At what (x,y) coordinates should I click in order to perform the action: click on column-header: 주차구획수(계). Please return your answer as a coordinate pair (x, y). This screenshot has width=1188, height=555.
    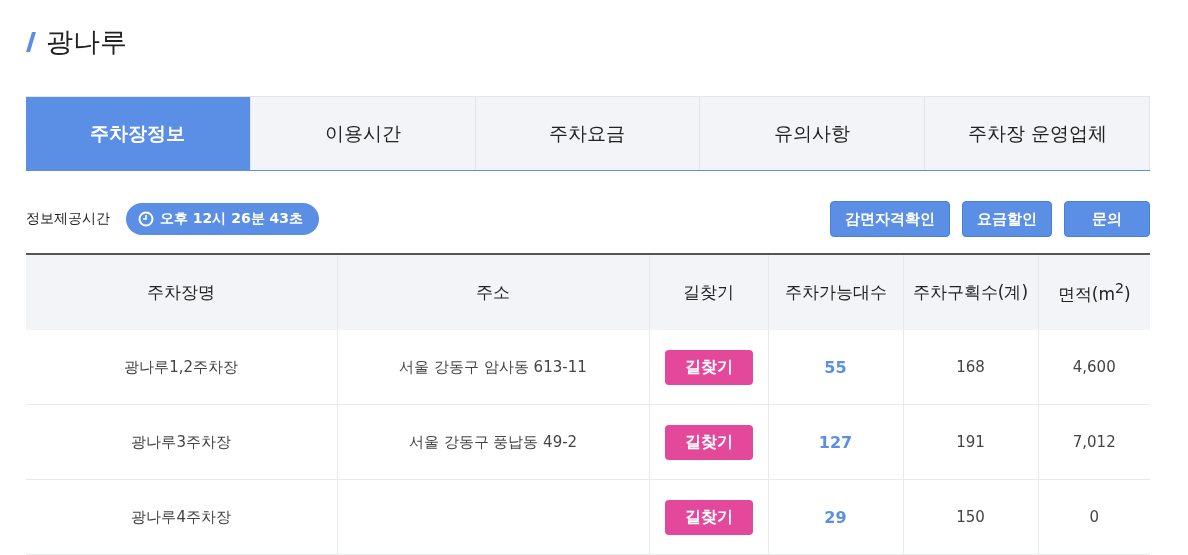
    Looking at the image, I should click on (970, 292).